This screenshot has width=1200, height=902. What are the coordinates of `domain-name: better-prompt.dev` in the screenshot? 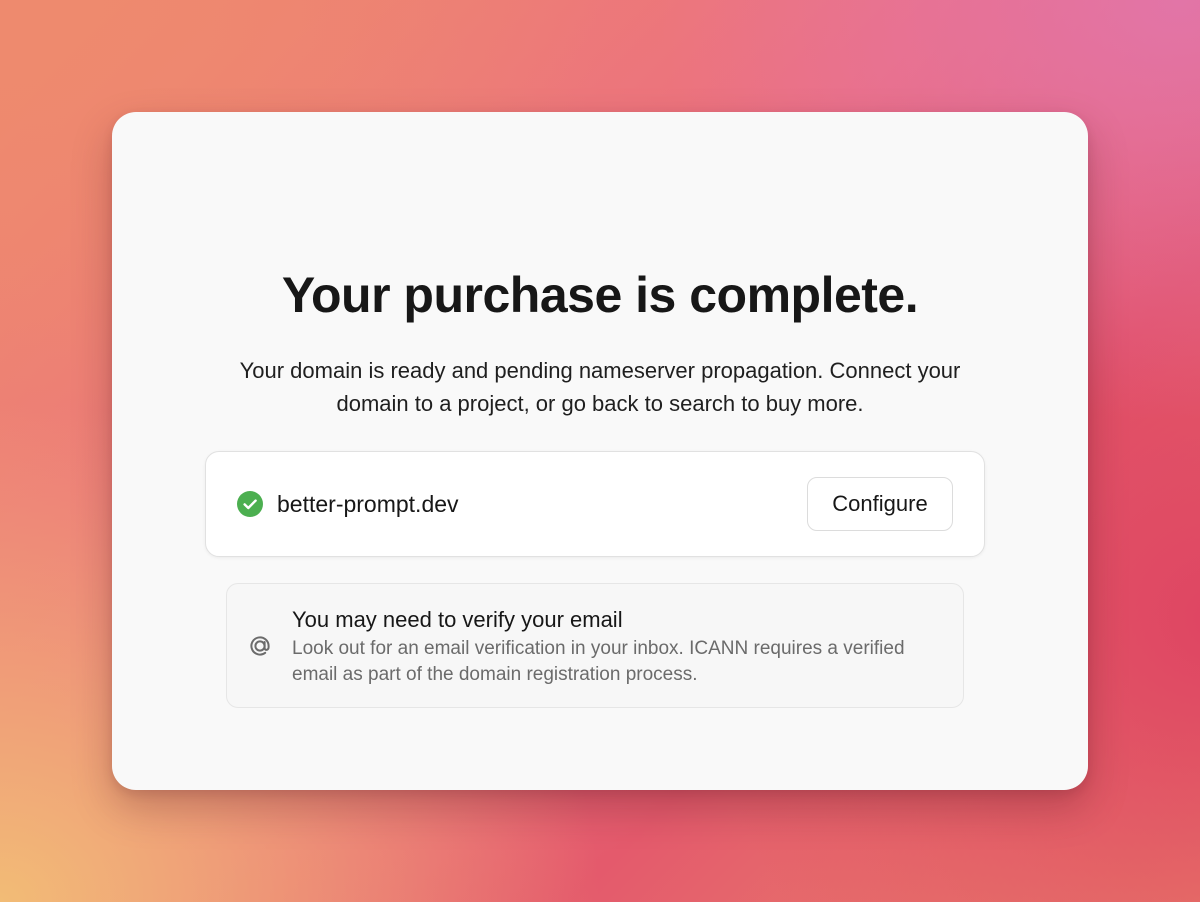 It's located at (368, 504).